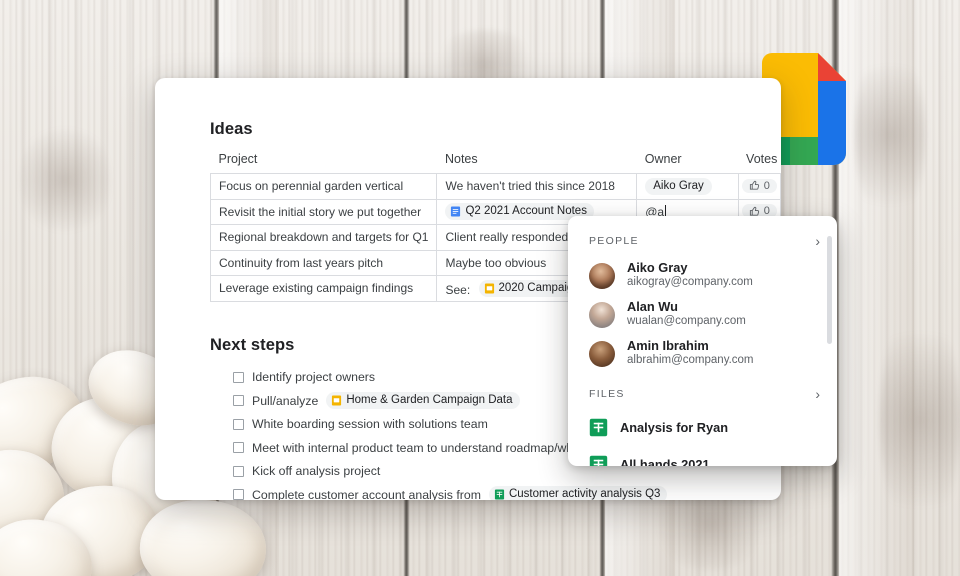 This screenshot has height=576, width=960. Describe the element at coordinates (458, 289) in the screenshot. I see `cell-notes-prefix: See:` at that location.